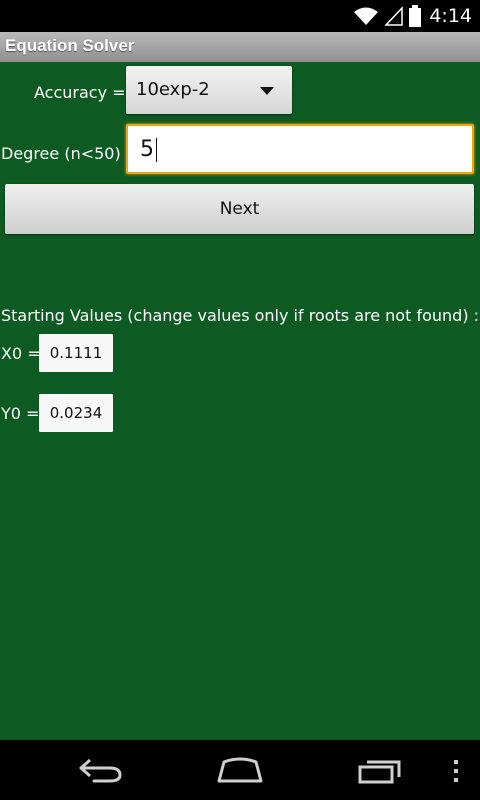 This screenshot has height=800, width=480. Describe the element at coordinates (70, 153) in the screenshot. I see `degree-label: Degree (n<50) =` at that location.